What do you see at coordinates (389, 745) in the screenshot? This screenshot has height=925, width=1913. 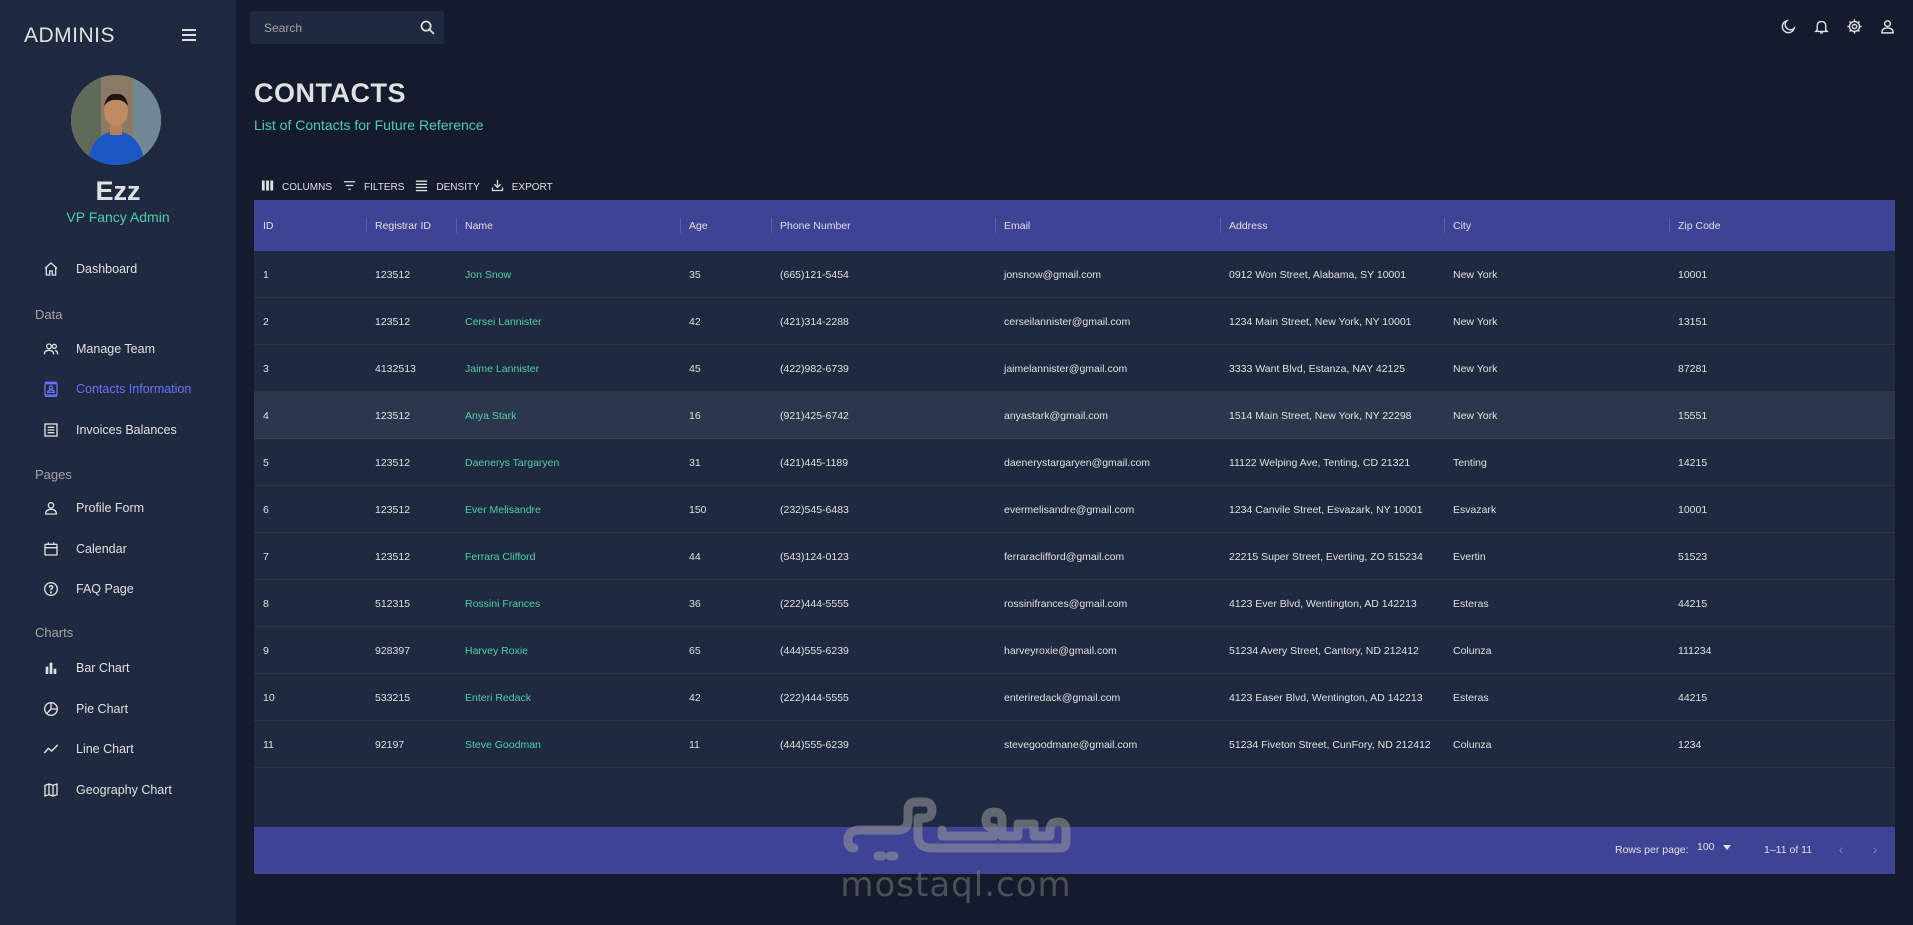 I see `table-cell: 92197` at bounding box center [389, 745].